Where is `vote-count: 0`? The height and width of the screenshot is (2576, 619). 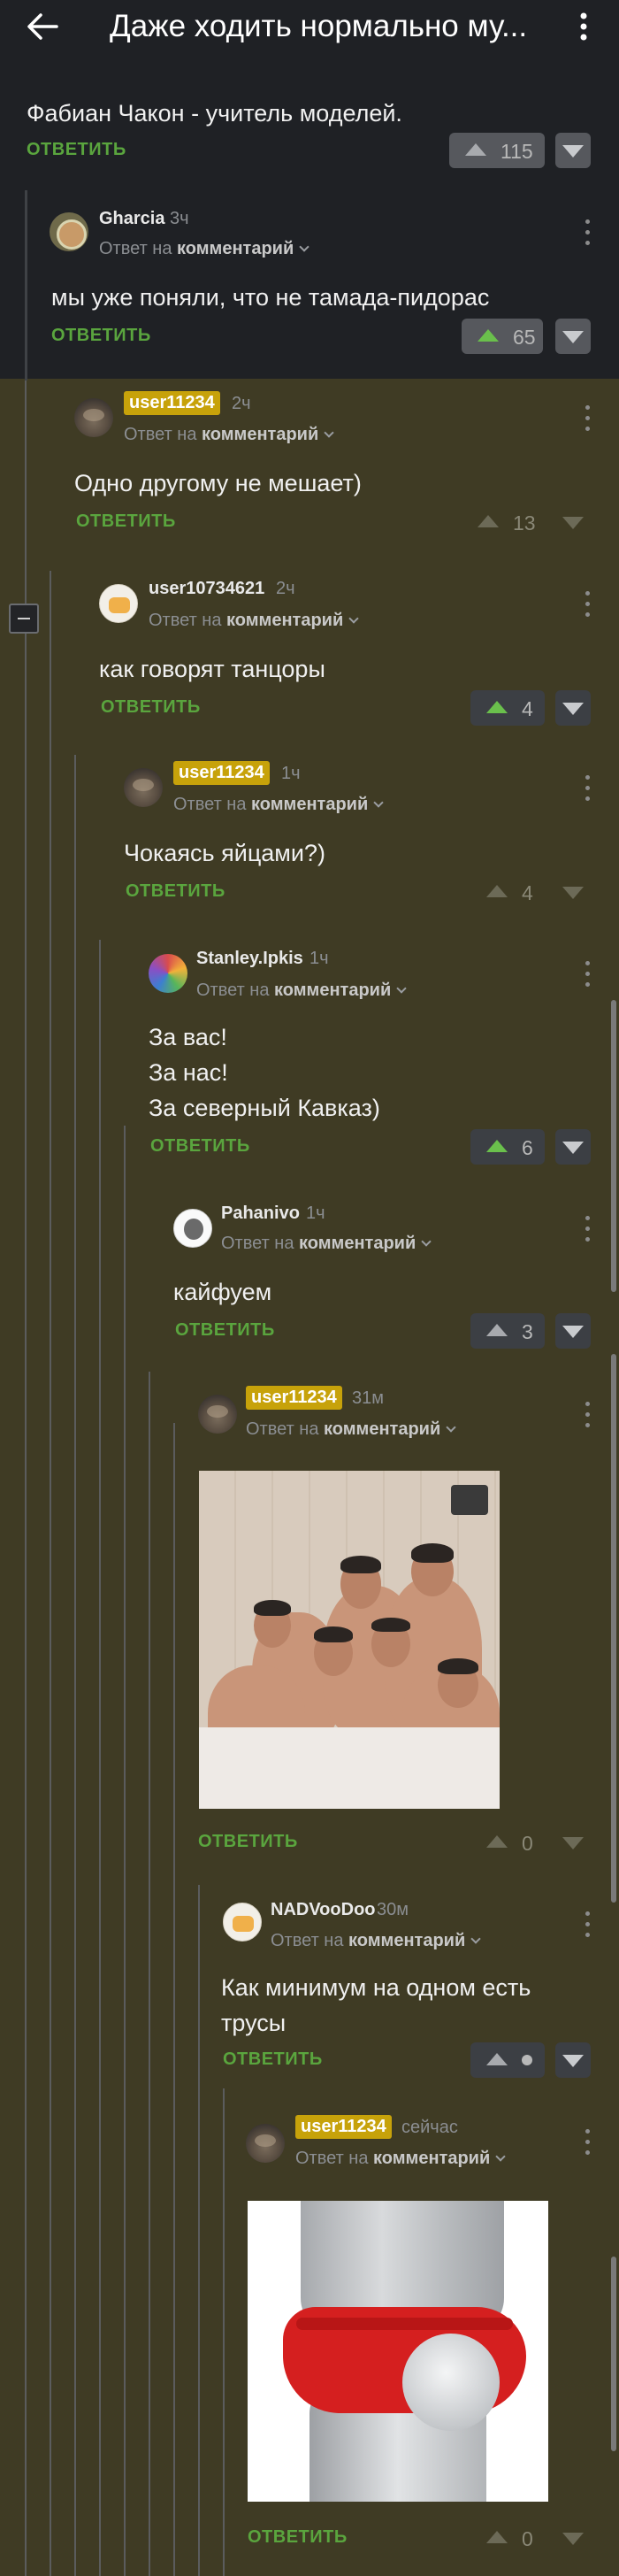 vote-count: 0 is located at coordinates (527, 1843).